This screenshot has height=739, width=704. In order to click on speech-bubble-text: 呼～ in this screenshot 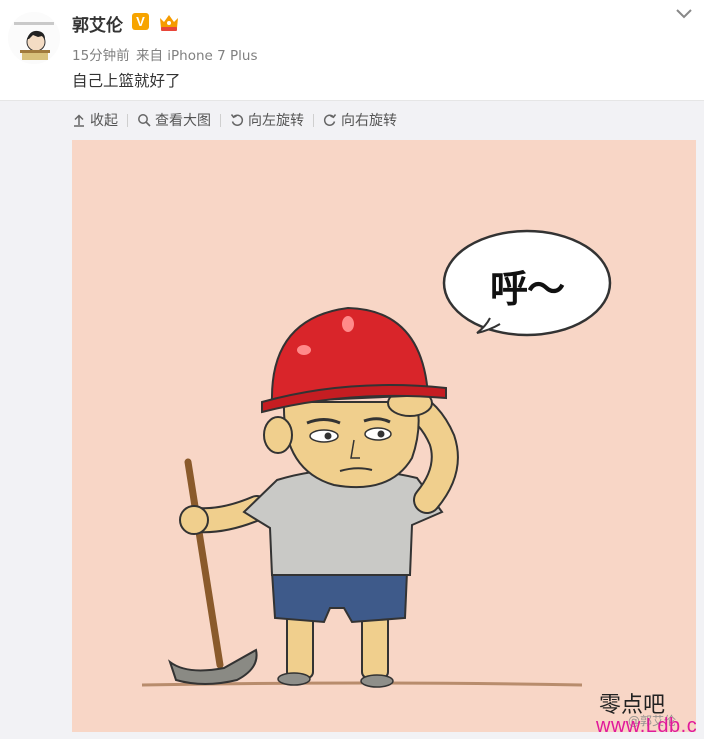, I will do `click(527, 289)`.